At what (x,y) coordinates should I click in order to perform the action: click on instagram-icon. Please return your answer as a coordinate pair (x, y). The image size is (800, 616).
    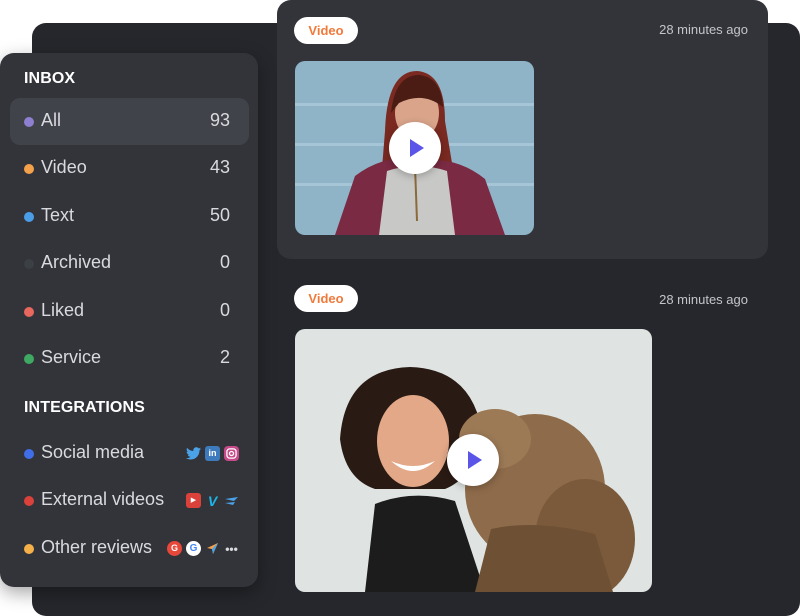
    Looking at the image, I should click on (231, 453).